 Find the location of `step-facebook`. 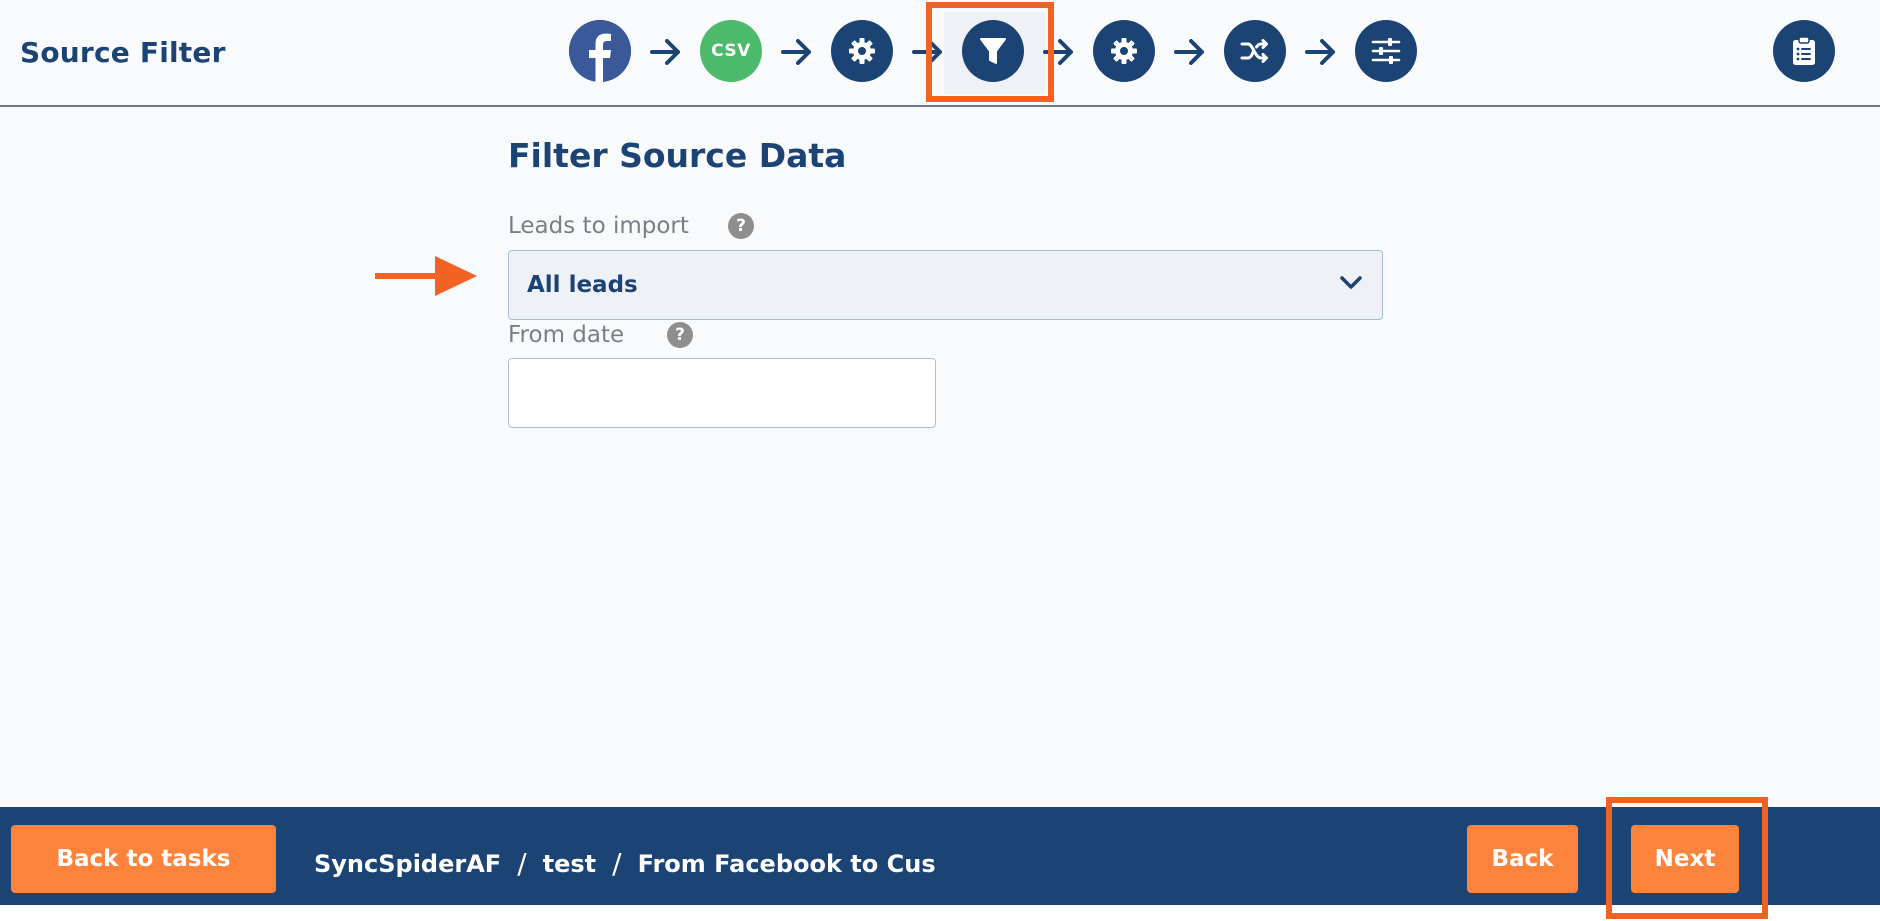

step-facebook is located at coordinates (600, 51).